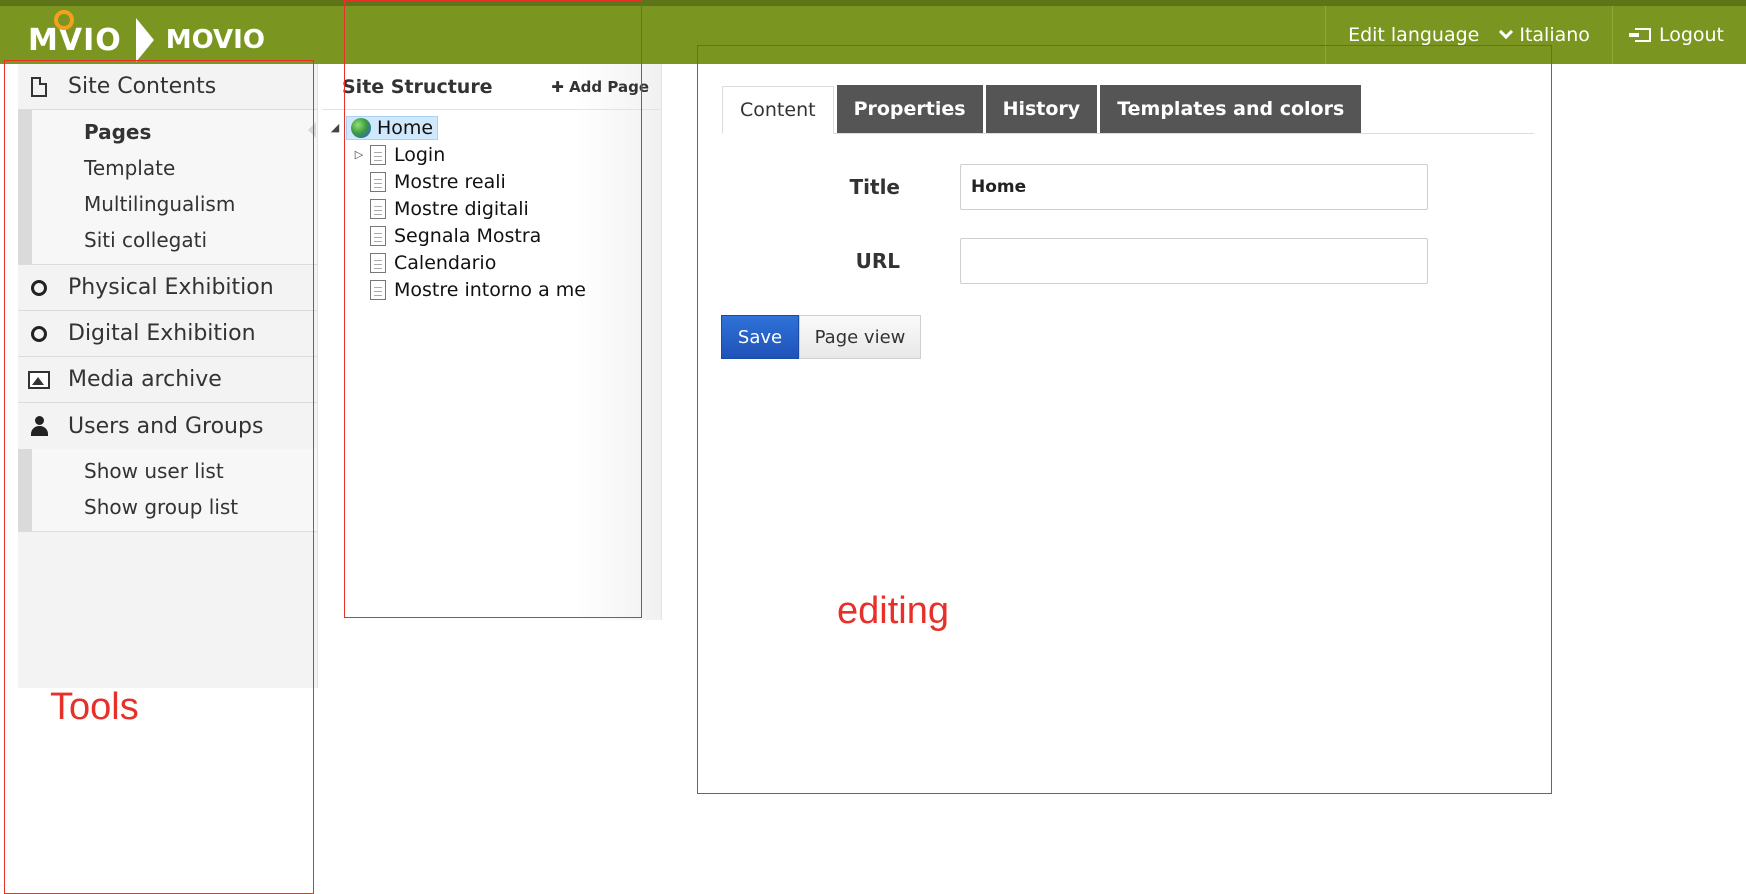 The width and height of the screenshot is (1746, 894). I want to click on edit-language-label: Edit language, so click(1414, 35).